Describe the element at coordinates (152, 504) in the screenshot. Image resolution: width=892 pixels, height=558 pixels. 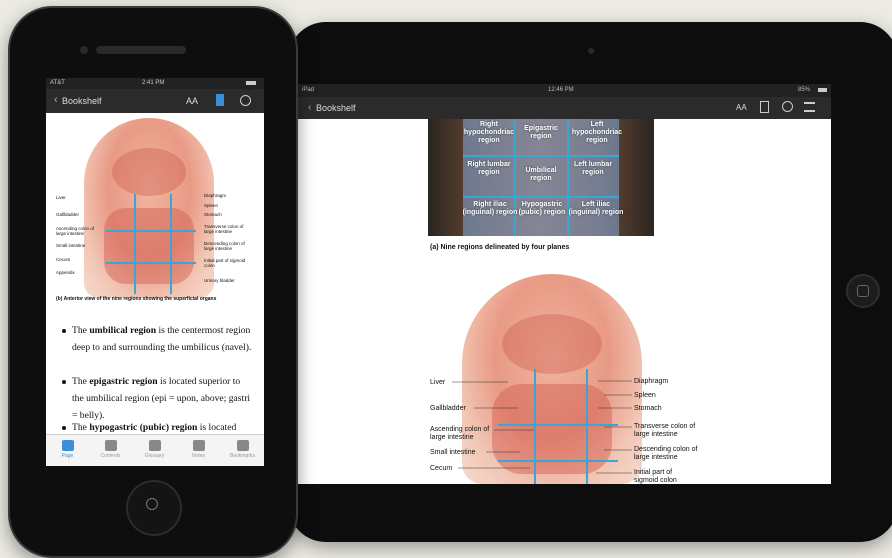
I see `power-icon` at that location.